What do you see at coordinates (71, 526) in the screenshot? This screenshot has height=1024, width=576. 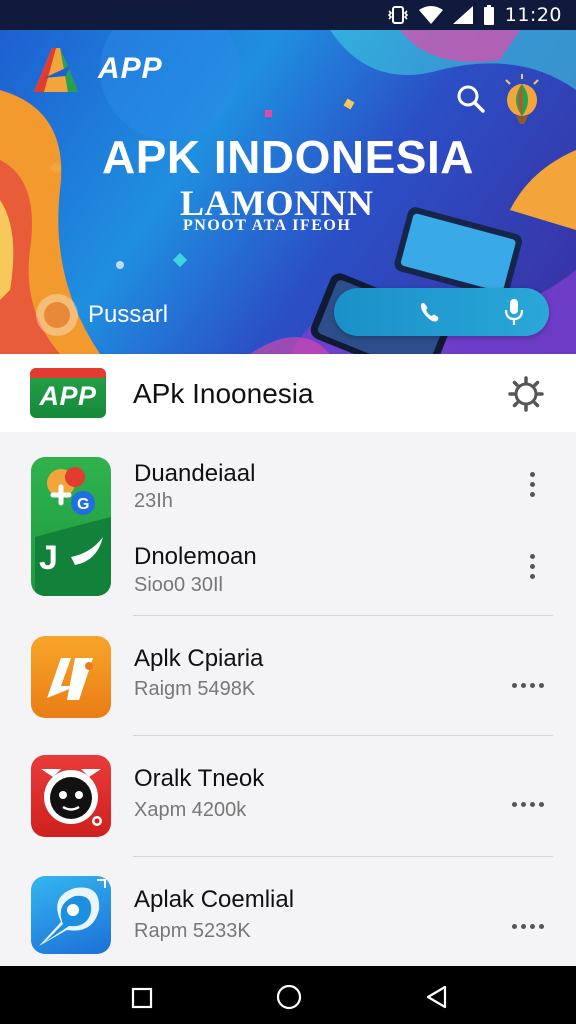 I see `app-icon-duandeiaal: G J` at bounding box center [71, 526].